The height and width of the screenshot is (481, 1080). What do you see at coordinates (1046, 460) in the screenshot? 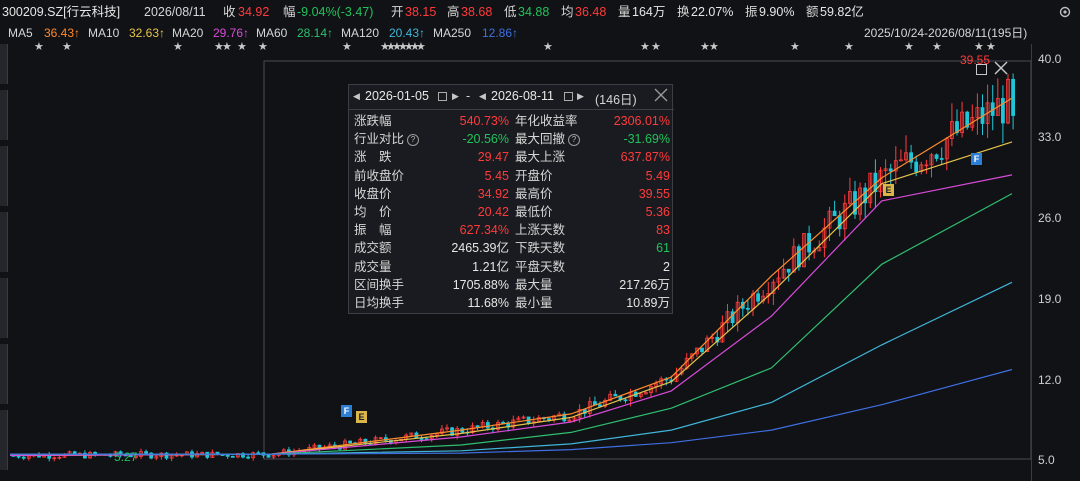
I see `axis-tick: 5.0` at bounding box center [1046, 460].